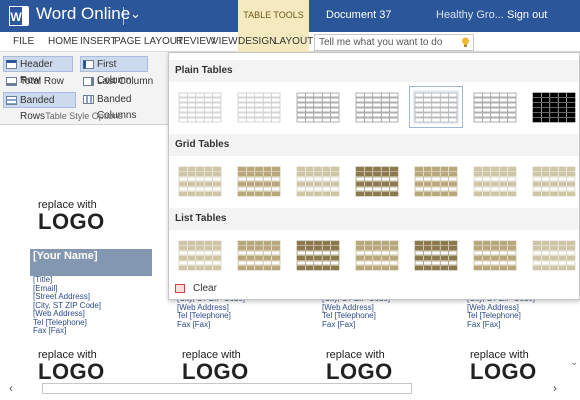 The width and height of the screenshot is (580, 400). What do you see at coordinates (91, 262) in the screenshot?
I see `your-name-field: [Your Name]` at bounding box center [91, 262].